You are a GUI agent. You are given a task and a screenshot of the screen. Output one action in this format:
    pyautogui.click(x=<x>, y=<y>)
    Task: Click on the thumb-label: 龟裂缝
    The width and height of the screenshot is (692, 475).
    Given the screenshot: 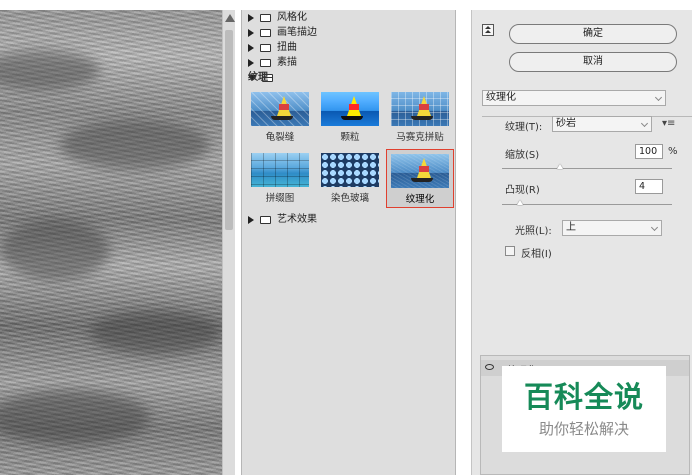 What is the action you would take?
    pyautogui.click(x=280, y=137)
    